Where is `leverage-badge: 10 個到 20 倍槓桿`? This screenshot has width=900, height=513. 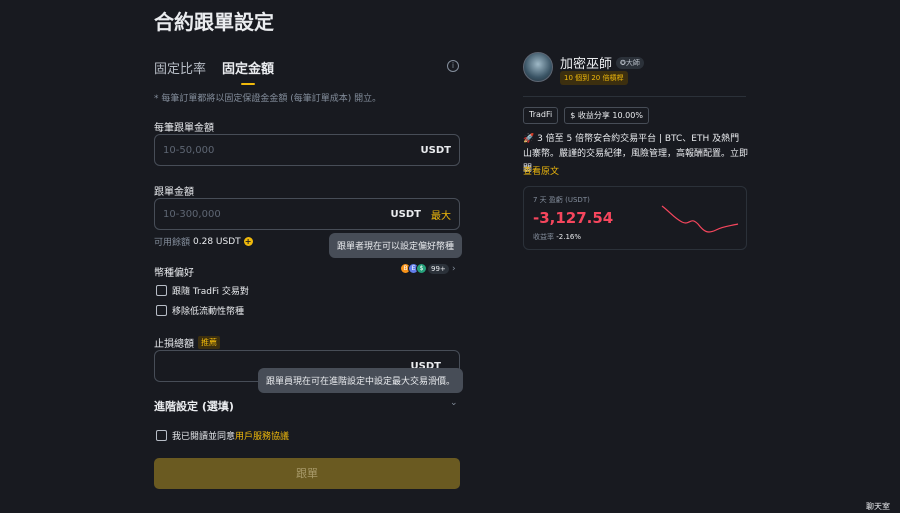
leverage-badge: 10 個到 20 倍槓桿 is located at coordinates (594, 78).